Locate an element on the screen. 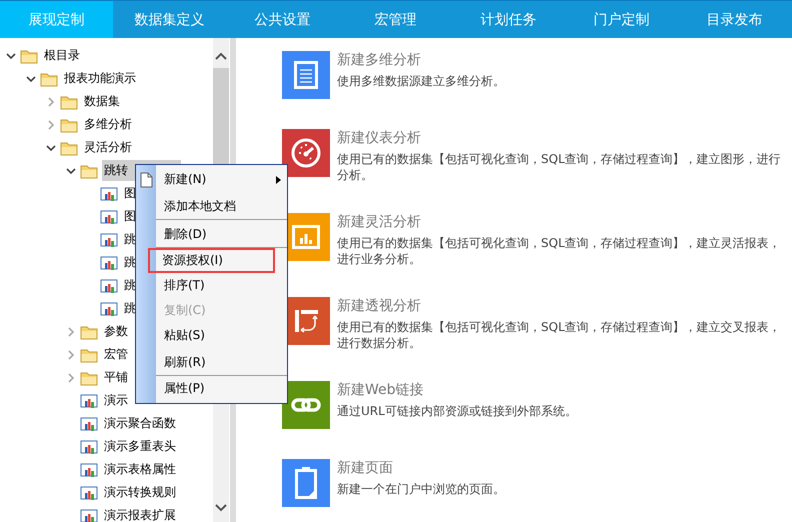 The width and height of the screenshot is (792, 522). action-description: 使用已有的数据集【包括可视化查询，SQL查询，存储过程查询】，建立图形，进行分析。 is located at coordinates (559, 167).